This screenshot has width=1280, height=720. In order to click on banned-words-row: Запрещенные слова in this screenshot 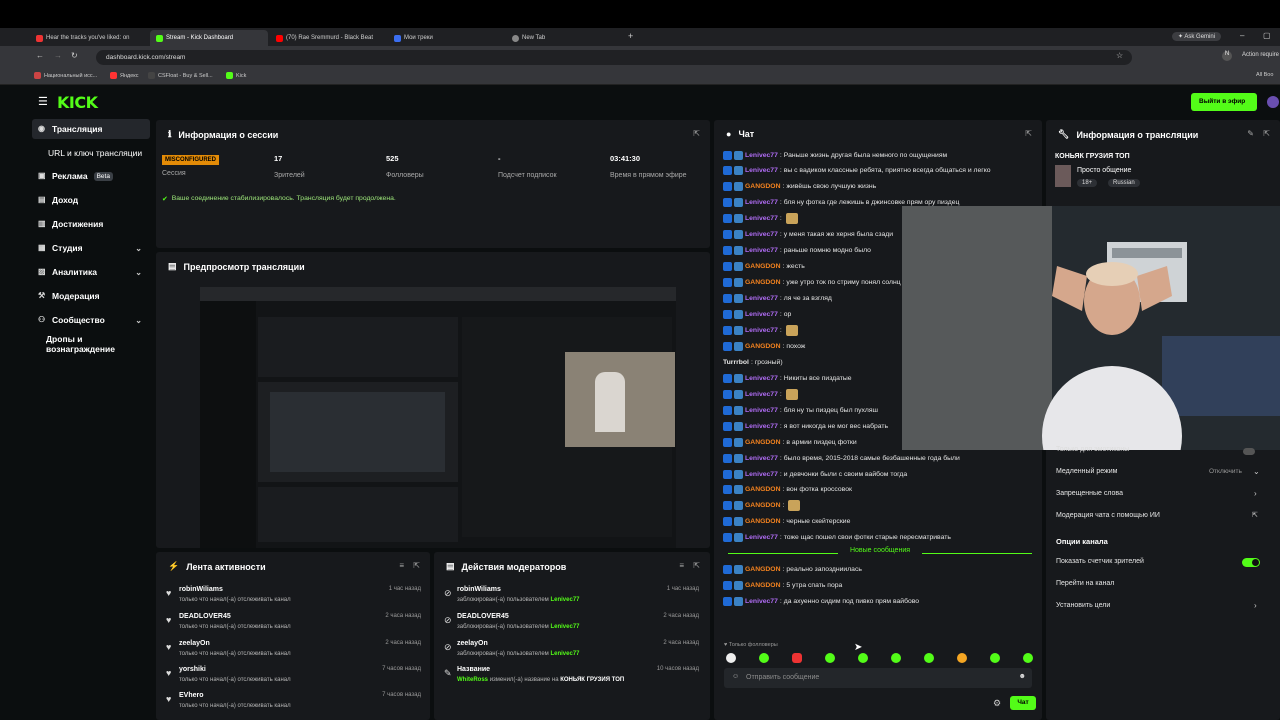, I will do `click(1089, 493)`.